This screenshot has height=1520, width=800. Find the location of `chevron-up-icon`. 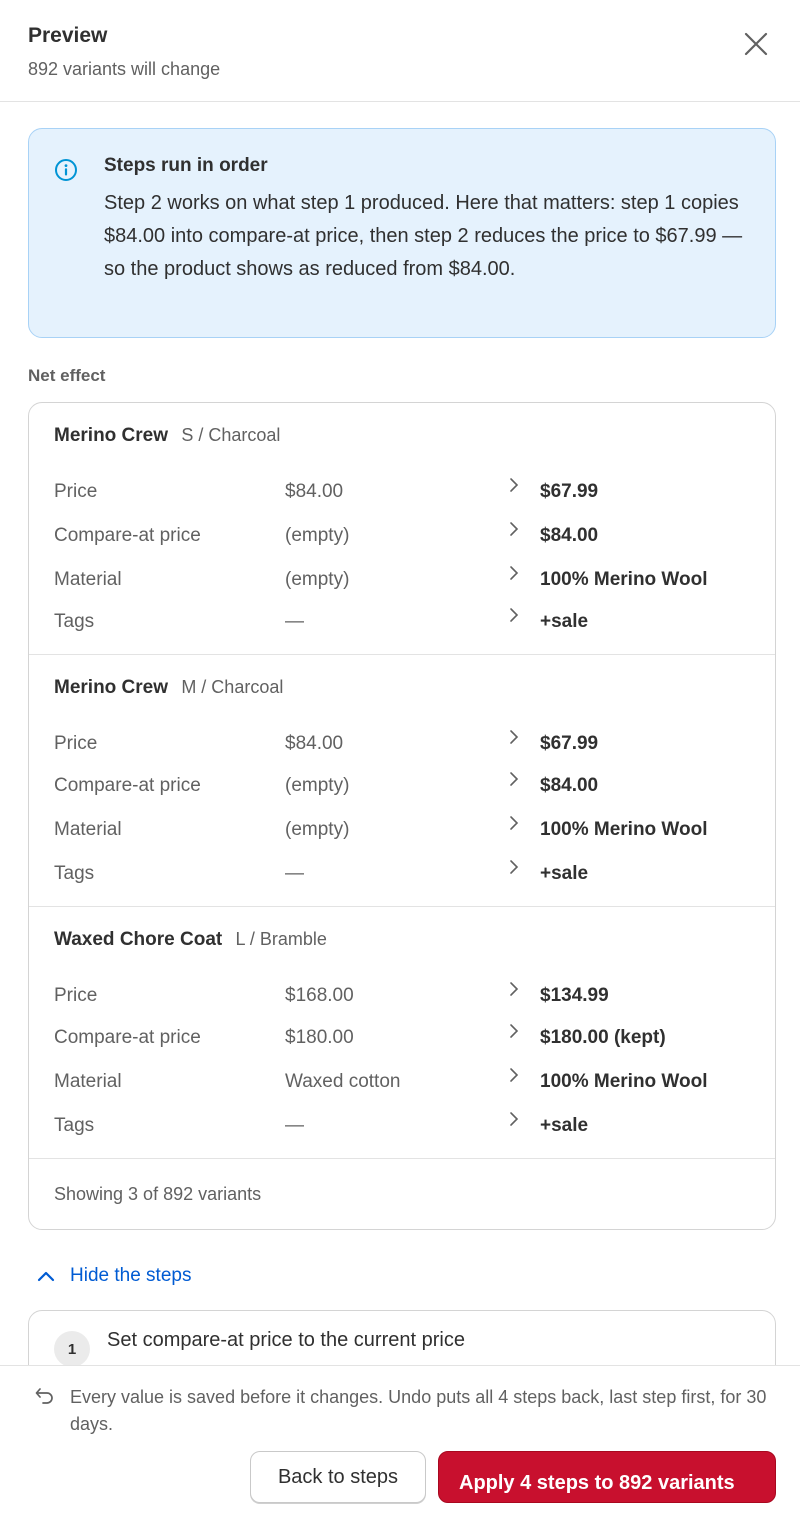

chevron-up-icon is located at coordinates (46, 1276).